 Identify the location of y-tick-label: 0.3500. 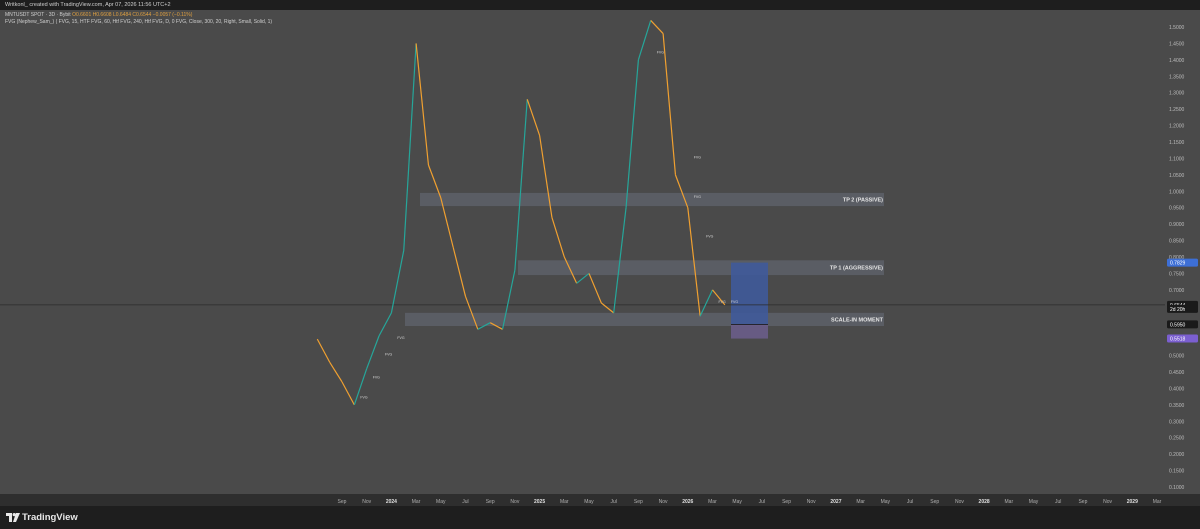
(1177, 406).